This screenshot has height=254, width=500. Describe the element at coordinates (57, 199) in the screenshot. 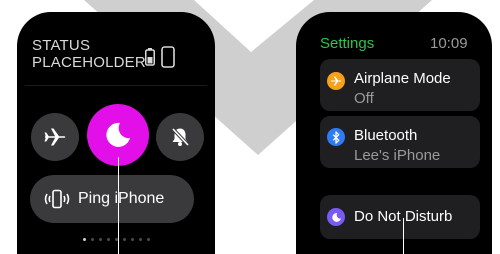

I see `ping-phone-icon` at that location.